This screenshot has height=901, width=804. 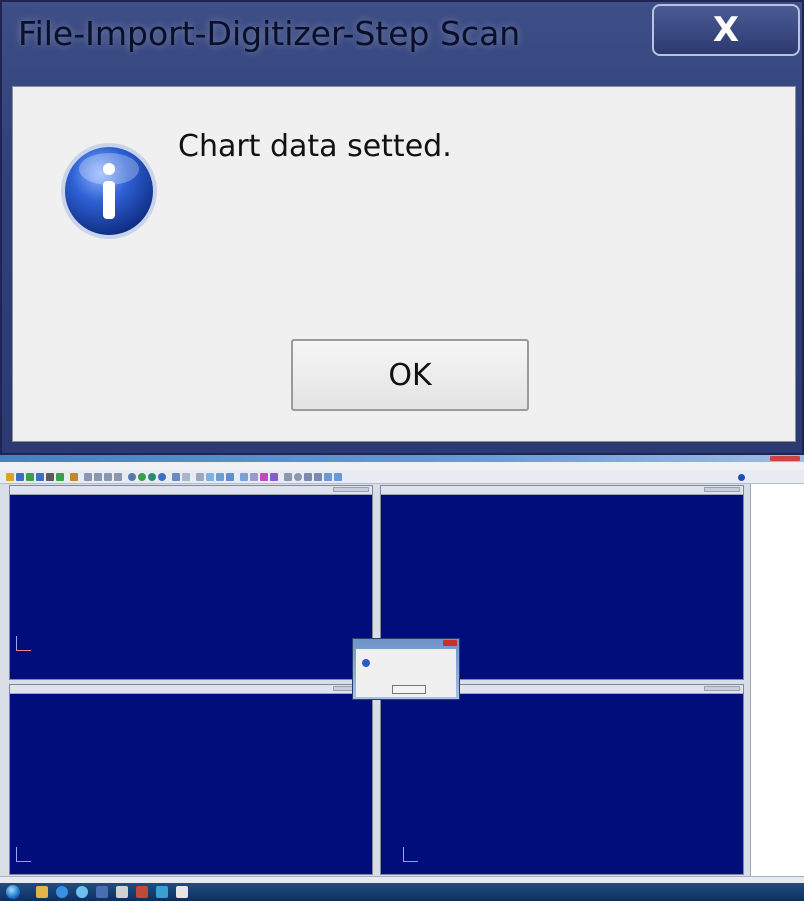 What do you see at coordinates (274, 477) in the screenshot?
I see `color-map-icon` at bounding box center [274, 477].